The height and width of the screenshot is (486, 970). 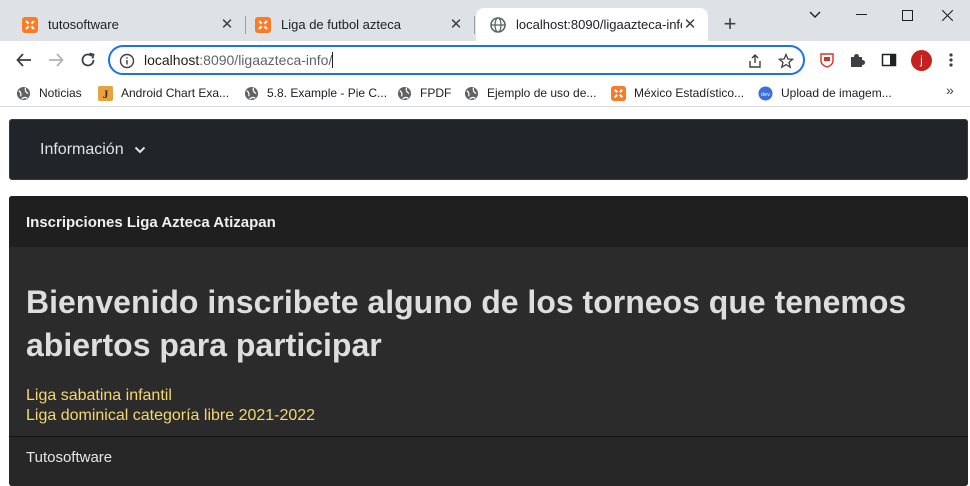 What do you see at coordinates (172, 60) in the screenshot?
I see `url-host: localhost` at bounding box center [172, 60].